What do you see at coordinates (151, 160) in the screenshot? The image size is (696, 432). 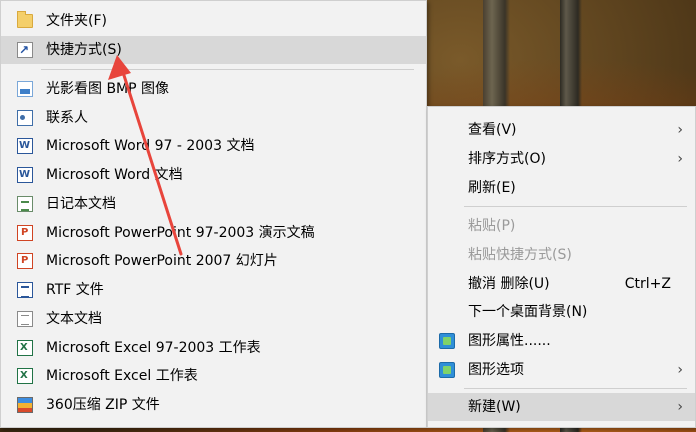 I see `arrow-shaft` at bounding box center [151, 160].